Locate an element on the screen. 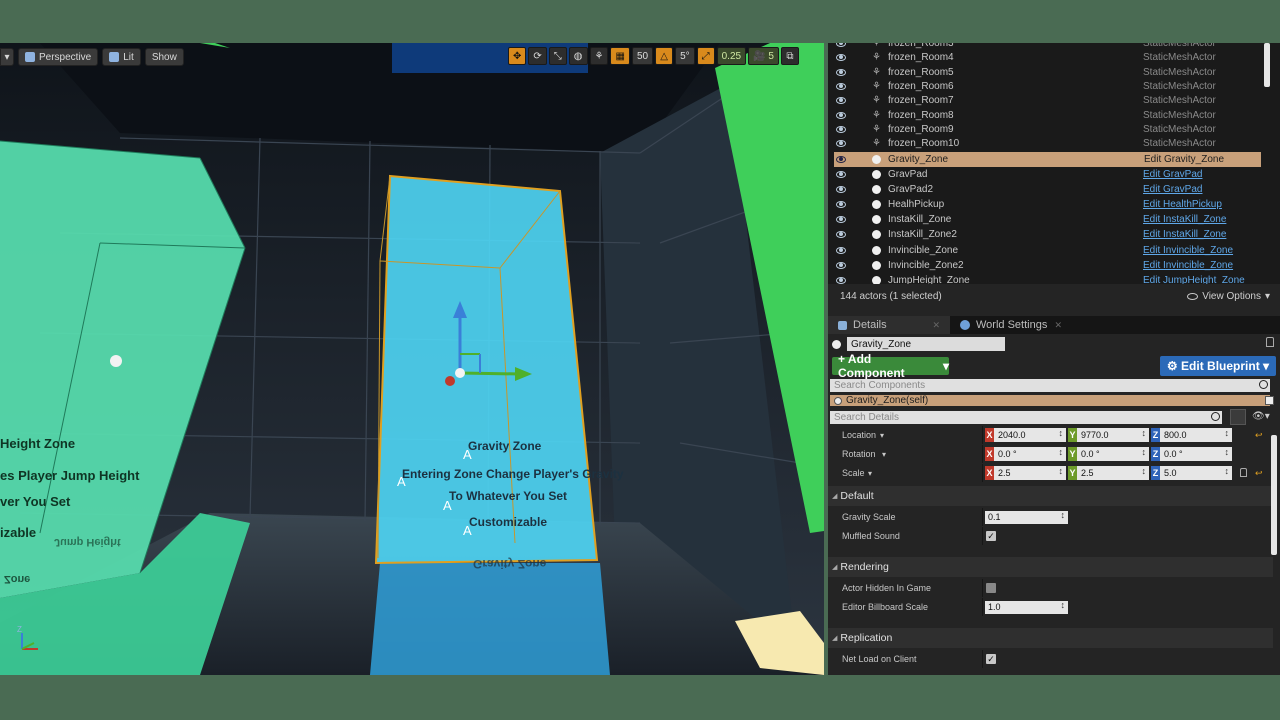 This screenshot has height=720, width=1280. scale-y-field: 2.5 is located at coordinates (1113, 473).